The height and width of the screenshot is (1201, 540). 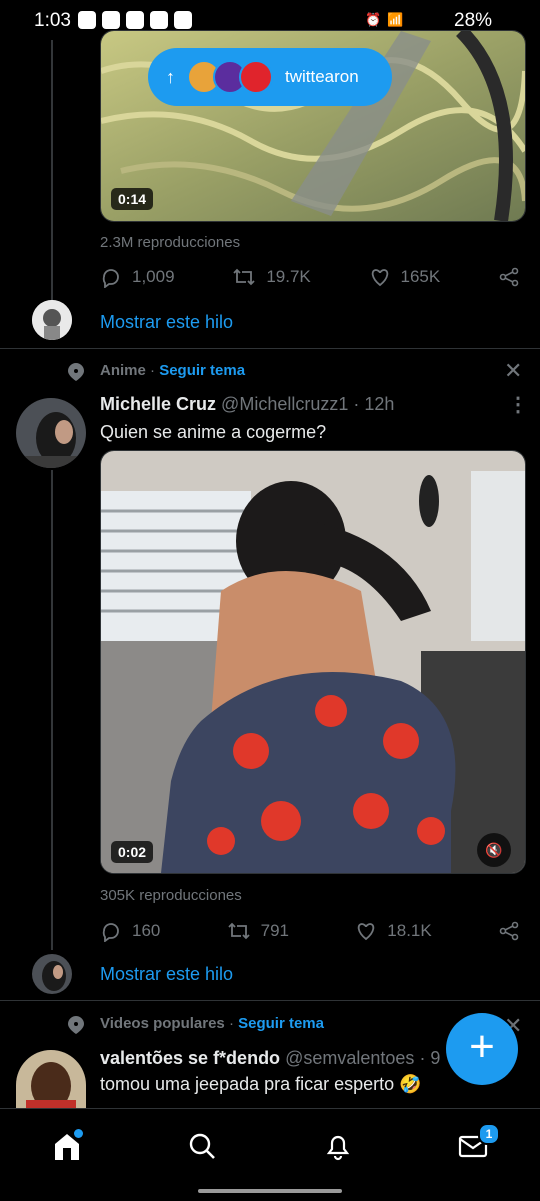 What do you see at coordinates (374, 404) in the screenshot?
I see `tweet-time: · 12h` at bounding box center [374, 404].